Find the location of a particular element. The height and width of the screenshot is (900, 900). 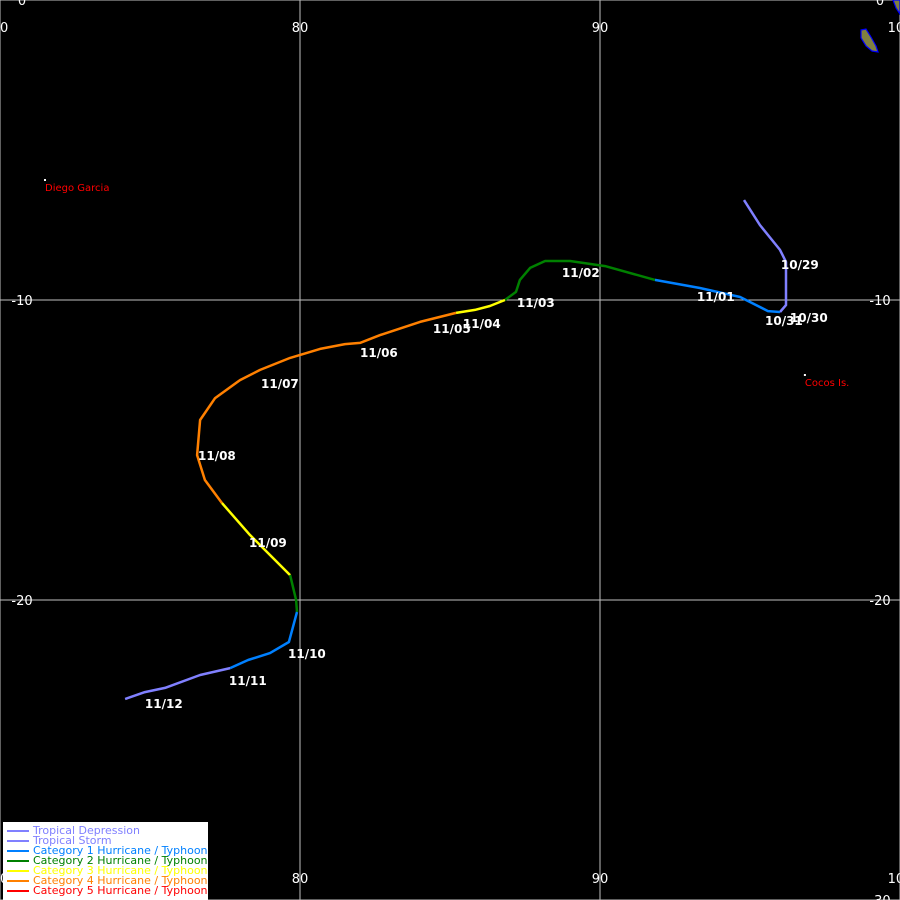

latitude-label-right: -10 is located at coordinates (879, 301).